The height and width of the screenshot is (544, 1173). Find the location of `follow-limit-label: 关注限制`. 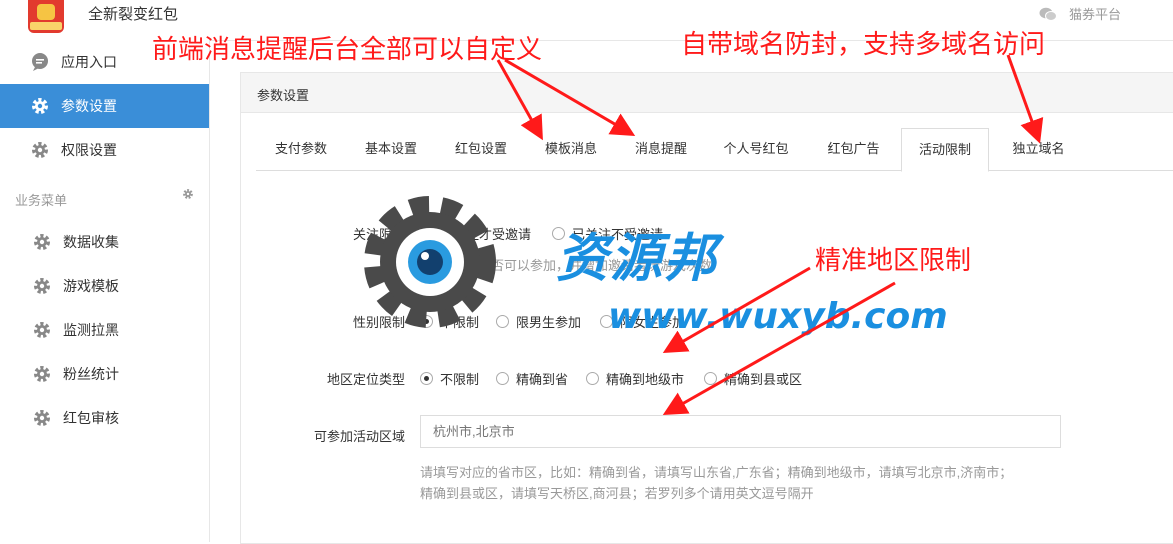

follow-limit-label: 关注限制 is located at coordinates (378, 234).